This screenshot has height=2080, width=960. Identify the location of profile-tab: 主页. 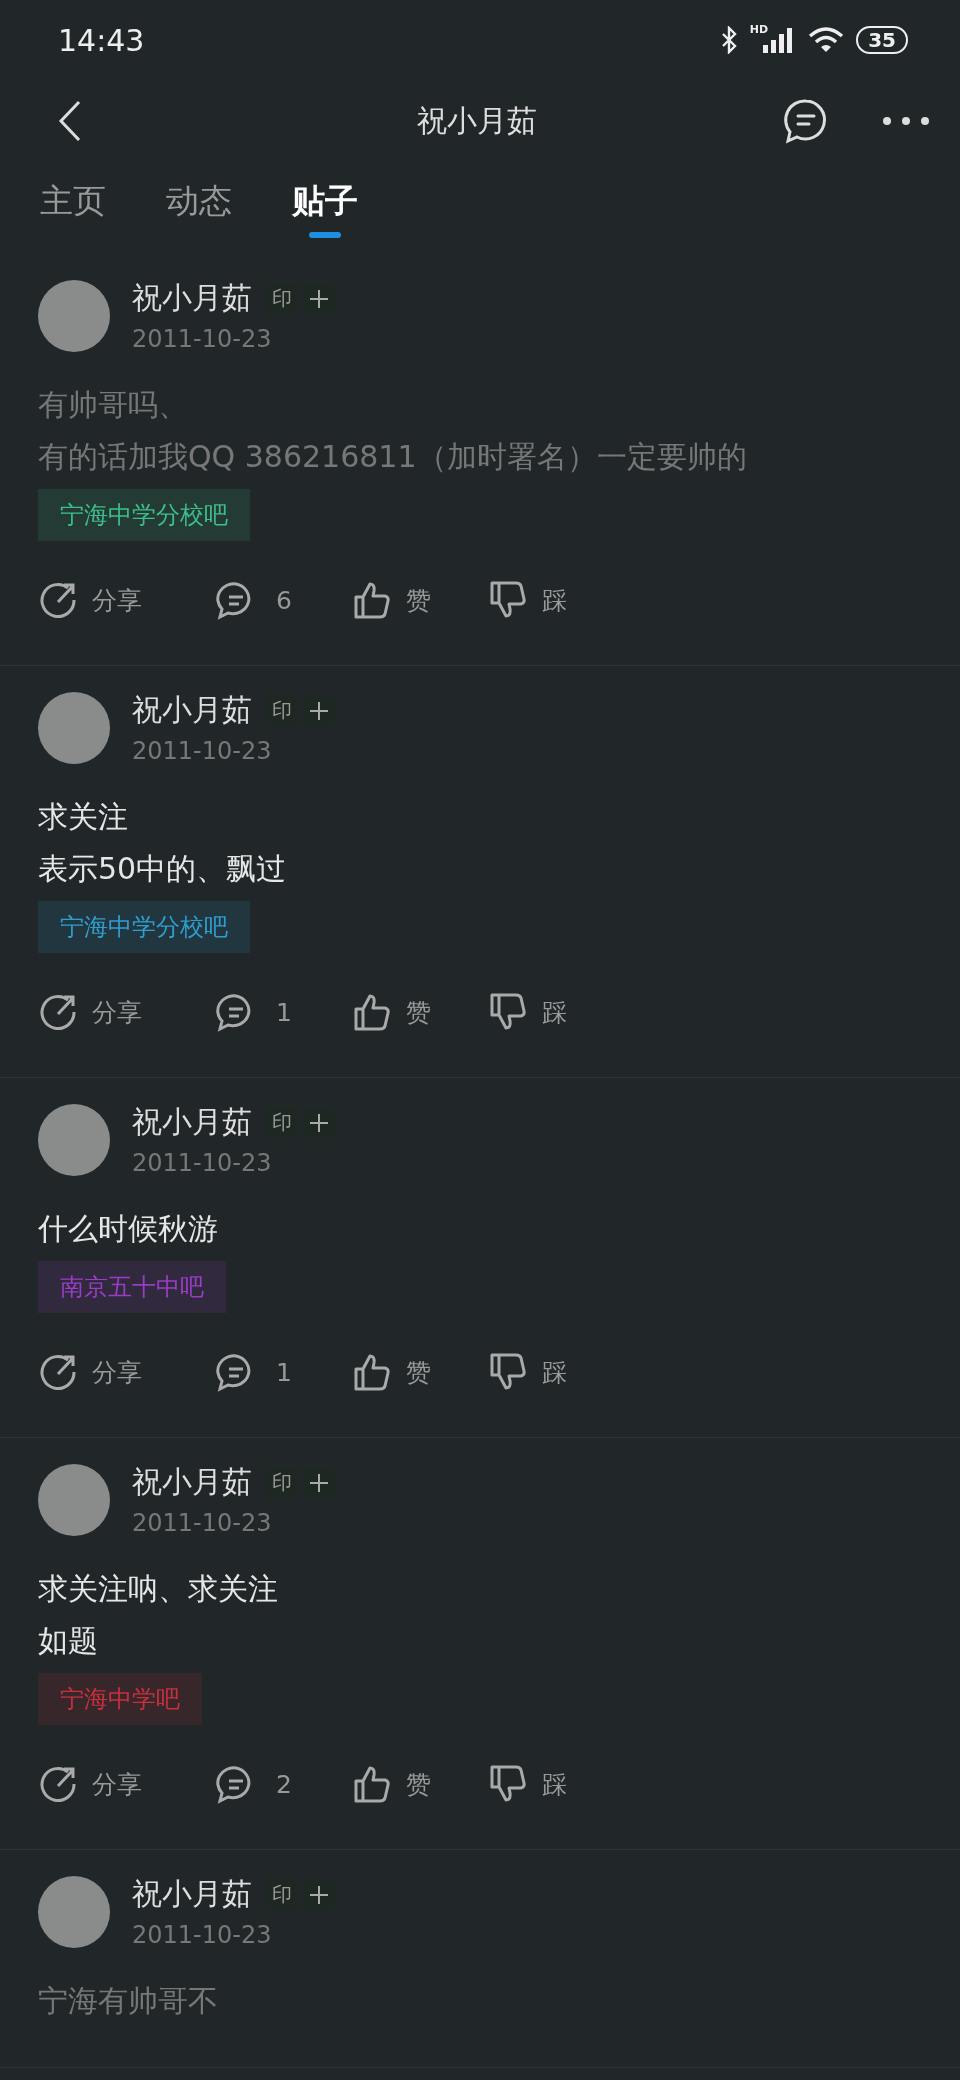
(73, 207).